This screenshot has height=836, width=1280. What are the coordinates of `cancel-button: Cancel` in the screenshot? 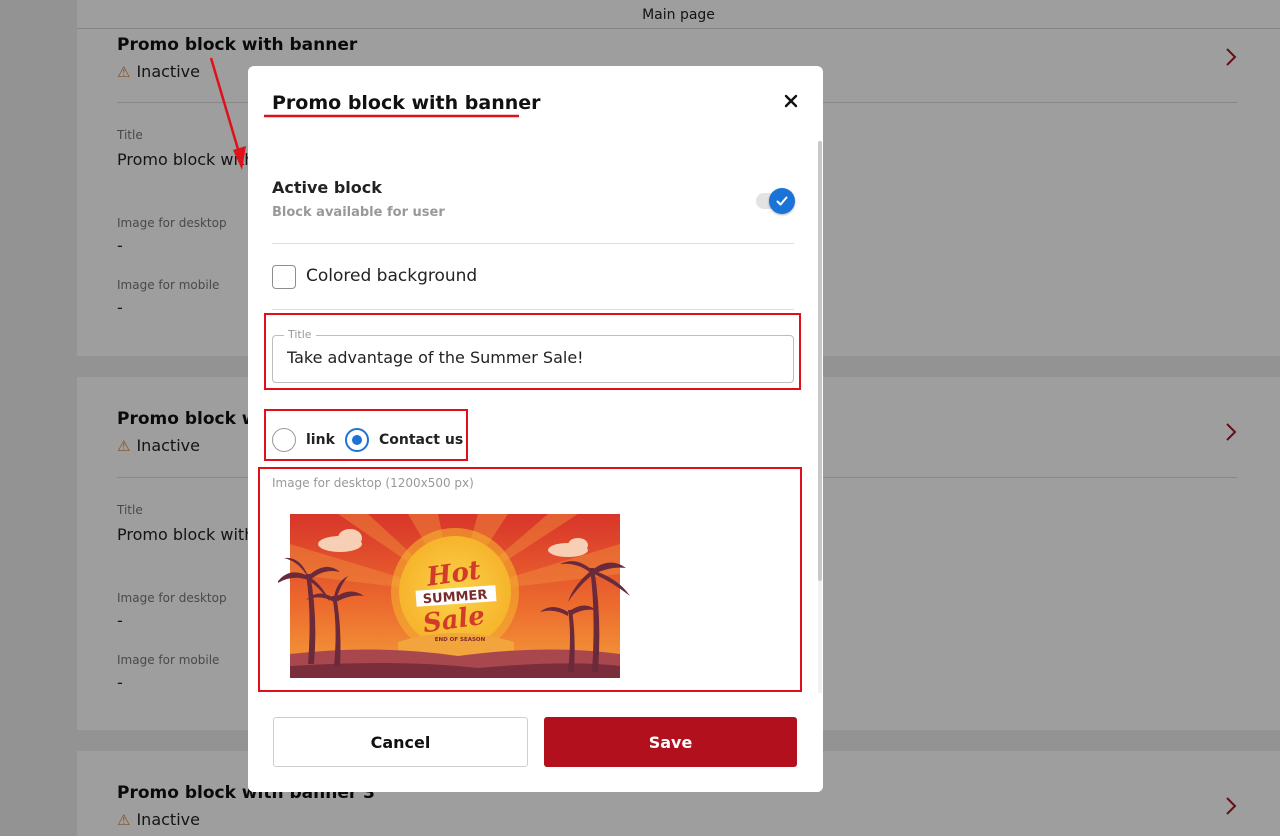 It's located at (400, 742).